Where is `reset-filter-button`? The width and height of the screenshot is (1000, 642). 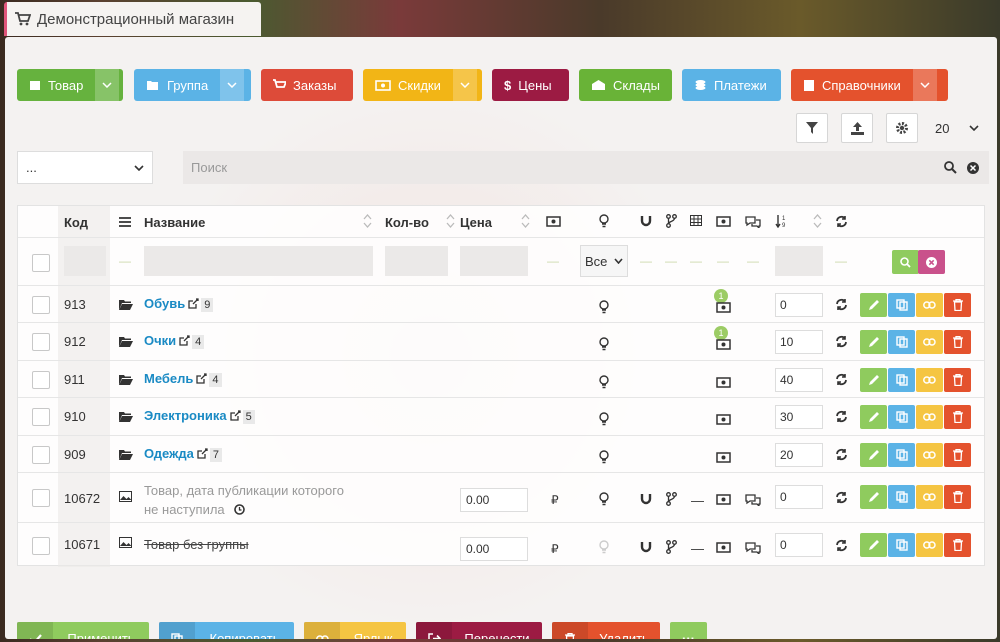
reset-filter-button is located at coordinates (931, 262).